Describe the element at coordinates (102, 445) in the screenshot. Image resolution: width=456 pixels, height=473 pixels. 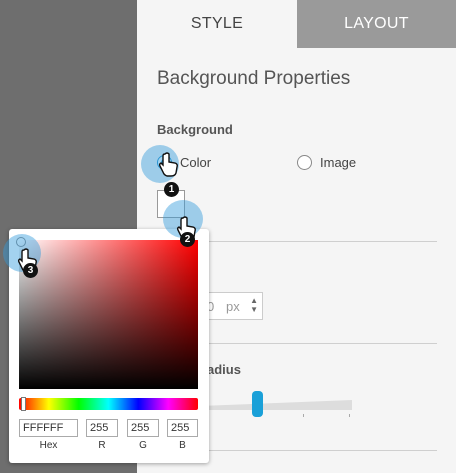
I see `r-label: R` at that location.